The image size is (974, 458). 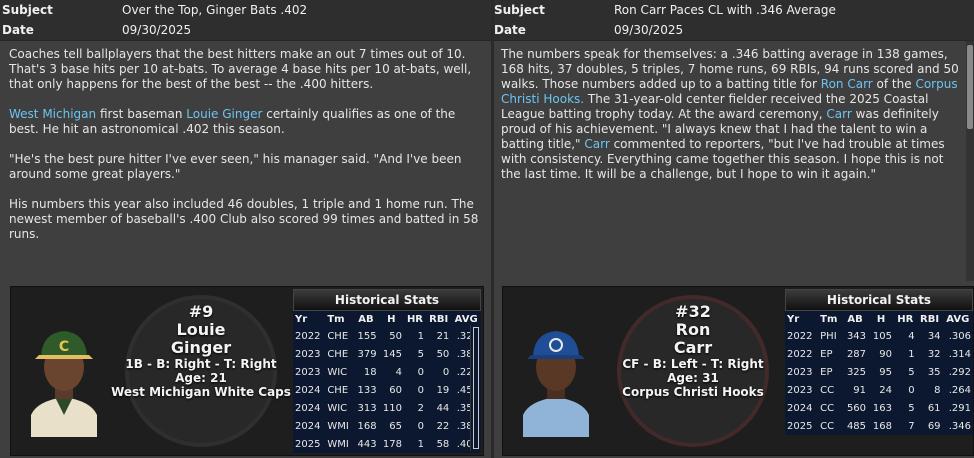 I want to click on player-last-name: Carr, so click(x=693, y=348).